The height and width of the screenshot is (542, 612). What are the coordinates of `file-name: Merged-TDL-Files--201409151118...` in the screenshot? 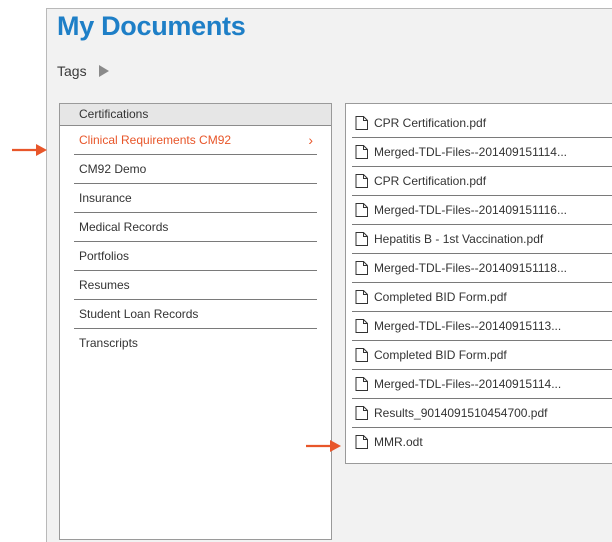 It's located at (470, 268).